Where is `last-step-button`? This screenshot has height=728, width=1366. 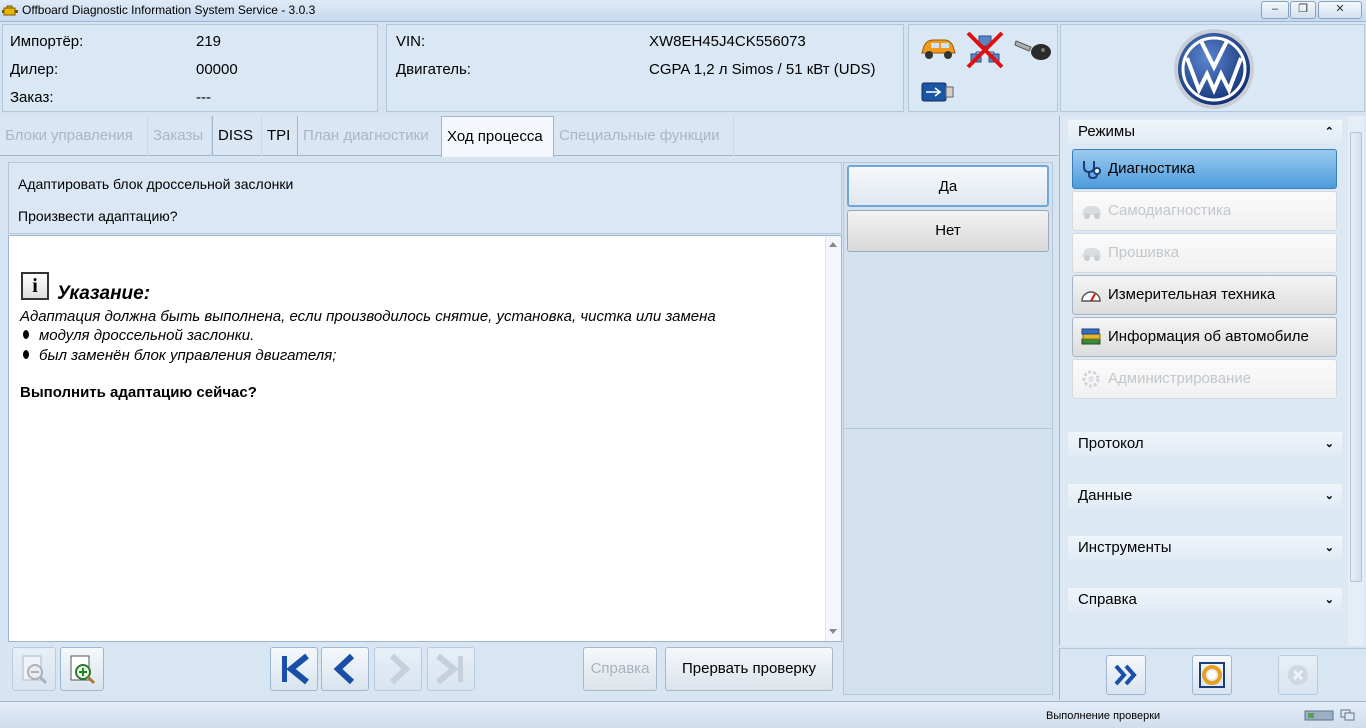 last-step-button is located at coordinates (451, 669).